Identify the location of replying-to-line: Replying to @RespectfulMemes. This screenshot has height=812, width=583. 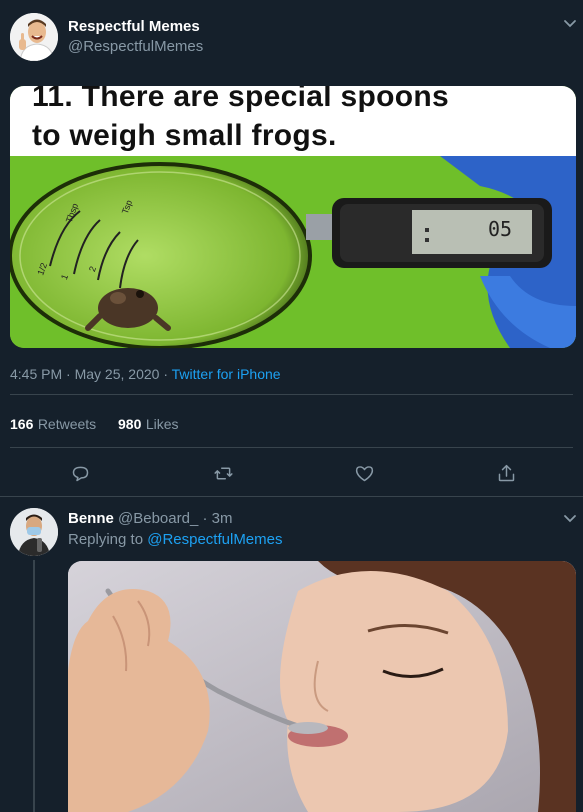
(175, 539).